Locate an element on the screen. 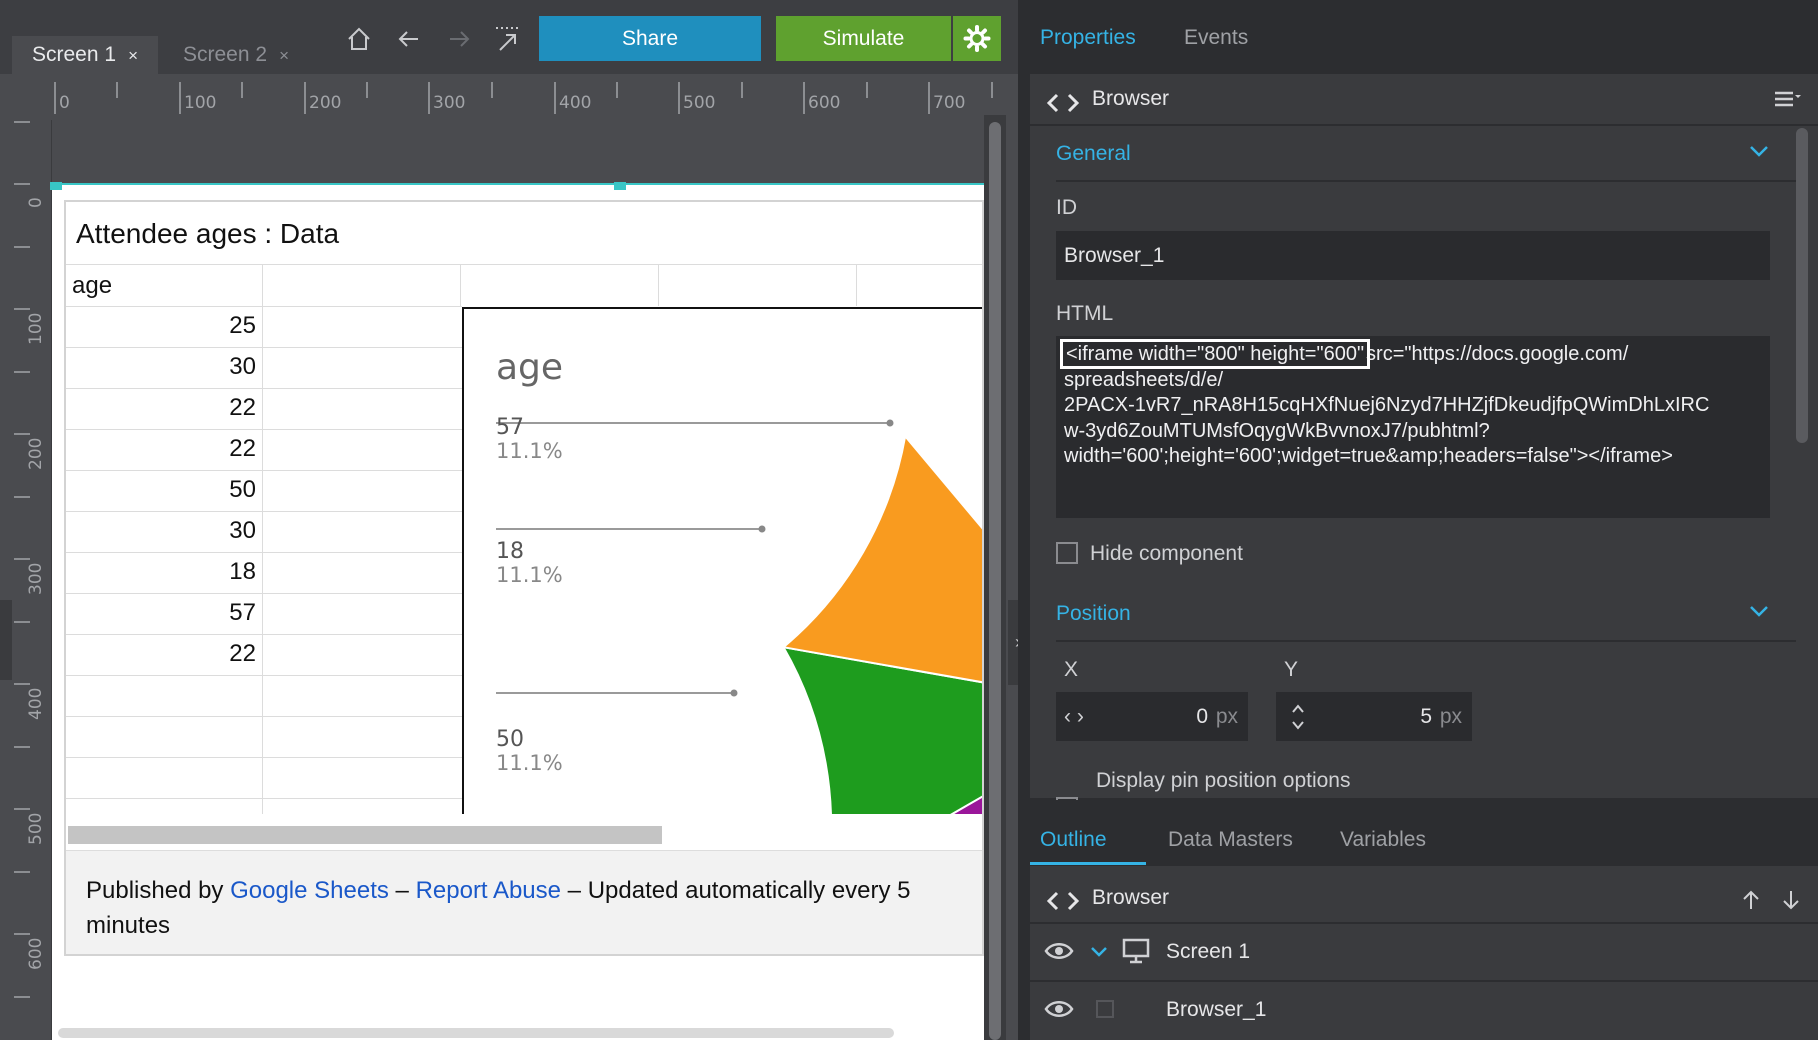  unit-label: px is located at coordinates (1226, 716).